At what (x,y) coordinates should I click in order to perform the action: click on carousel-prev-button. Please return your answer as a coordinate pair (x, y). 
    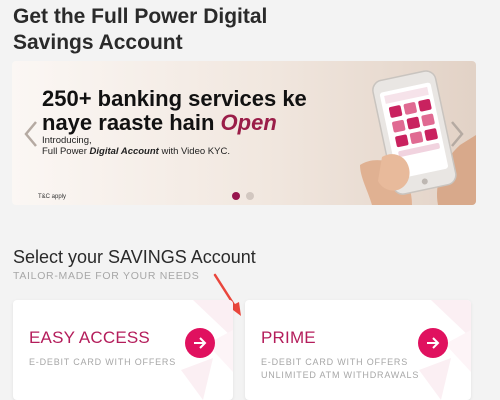
    Looking at the image, I should click on (31, 134).